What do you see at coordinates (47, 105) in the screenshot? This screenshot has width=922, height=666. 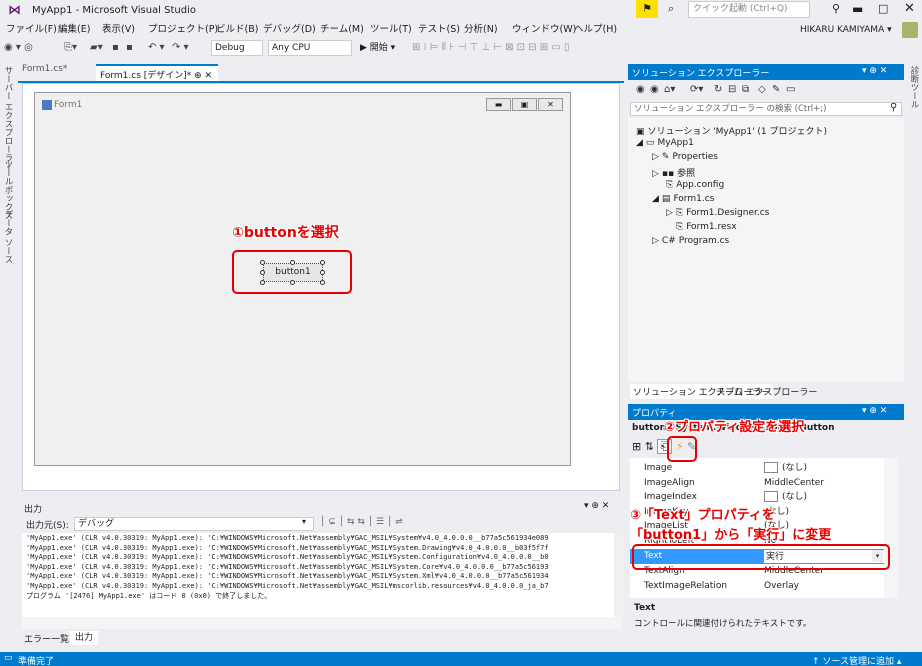 I see `form-icon` at bounding box center [47, 105].